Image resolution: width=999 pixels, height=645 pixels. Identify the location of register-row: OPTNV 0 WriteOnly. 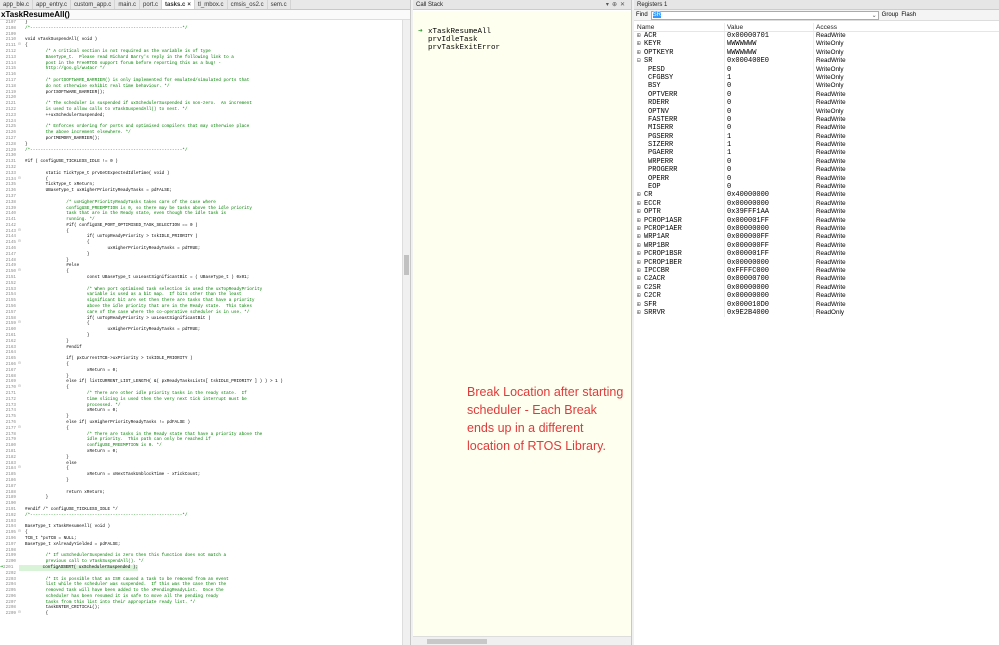
(816, 111).